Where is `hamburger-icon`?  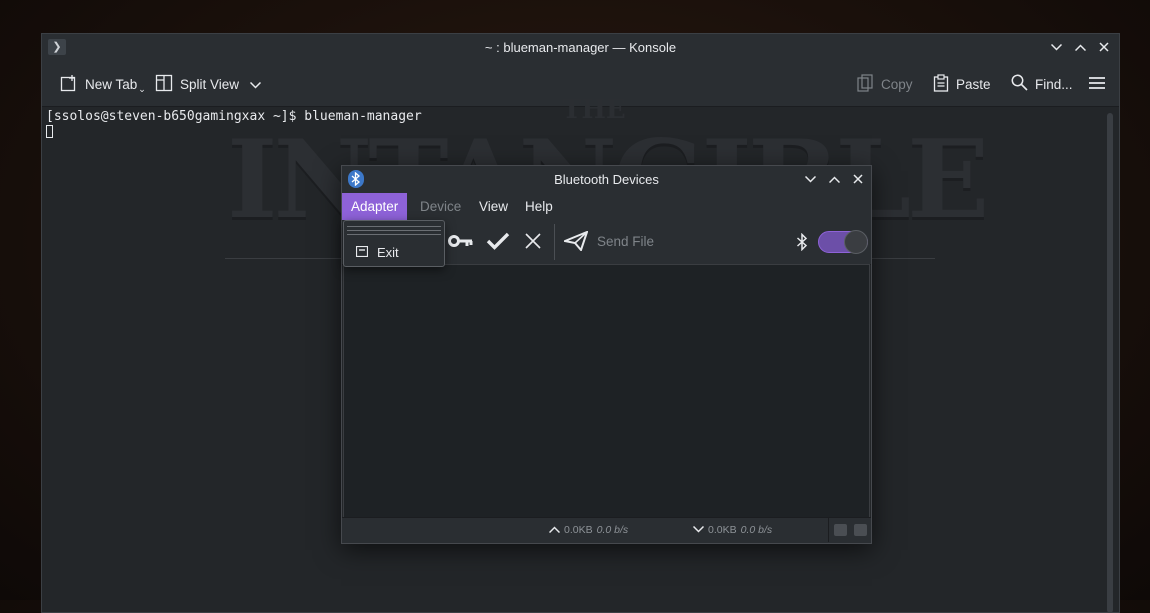
hamburger-icon is located at coordinates (1097, 84).